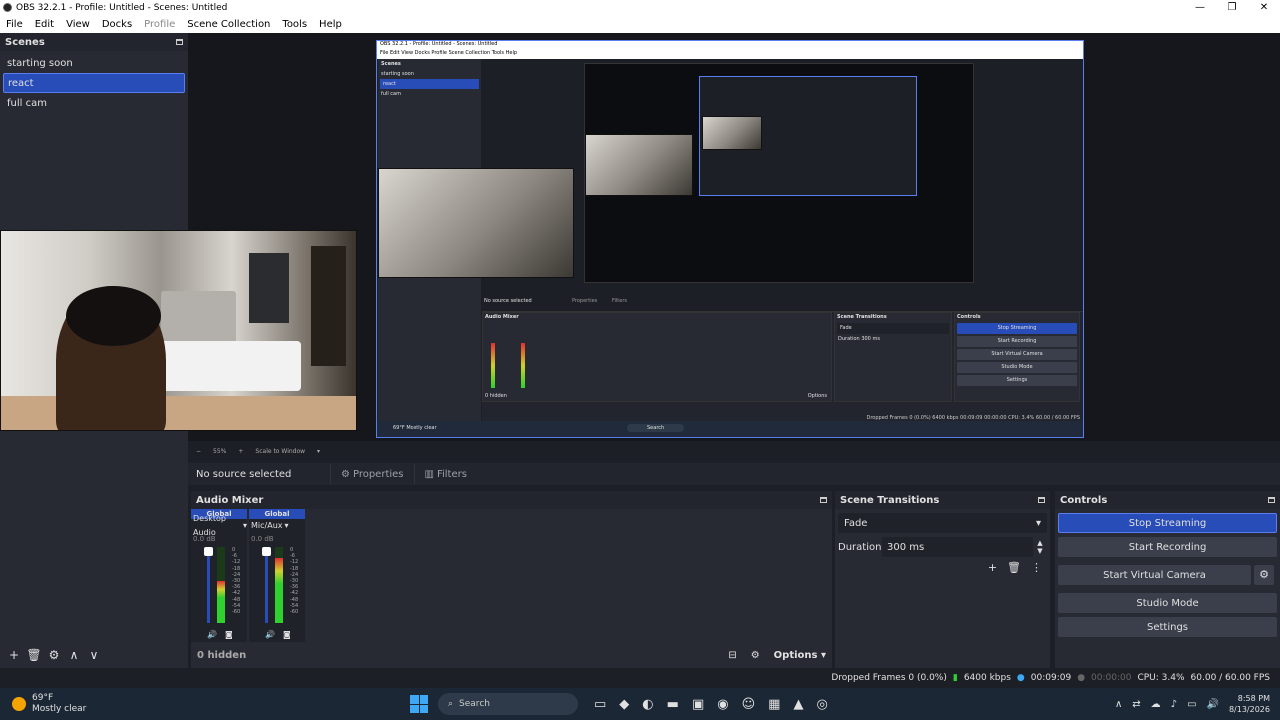 The height and width of the screenshot is (720, 1280). What do you see at coordinates (1264, 575) in the screenshot?
I see `gear-icon: ⚙` at bounding box center [1264, 575].